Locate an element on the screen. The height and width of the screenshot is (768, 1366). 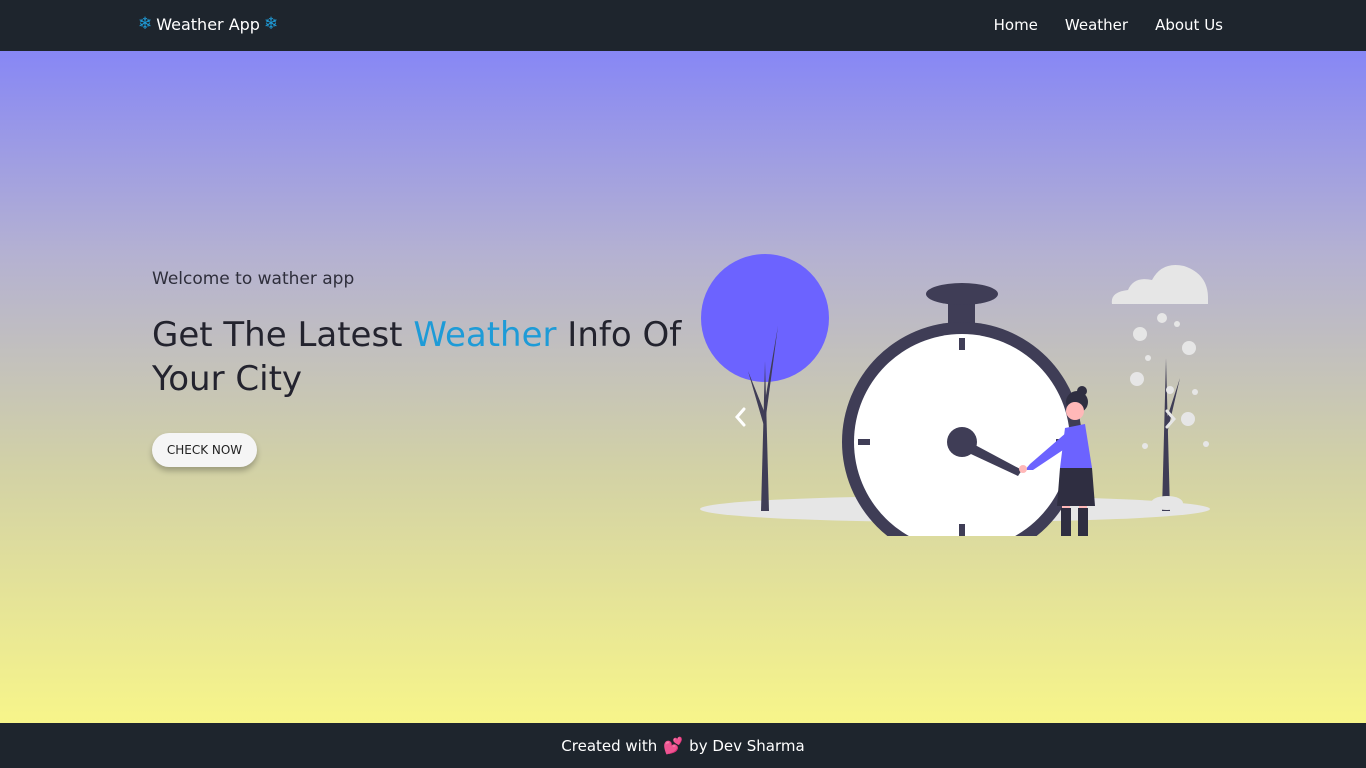
brand-link: ❄ Weather App ❄ is located at coordinates (208, 24).